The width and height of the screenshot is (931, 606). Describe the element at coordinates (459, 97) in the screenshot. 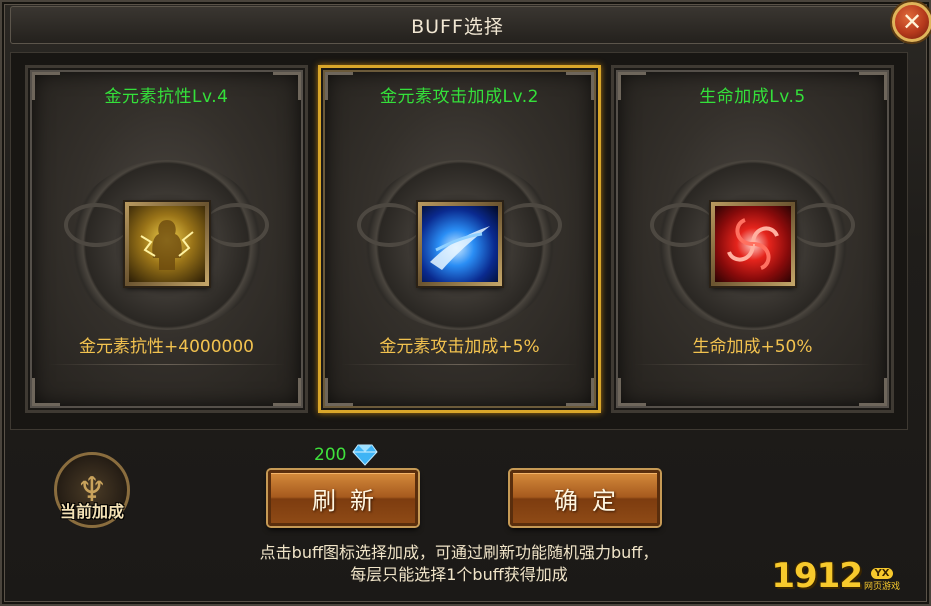

I see `buff-card-title: 金元素攻击加成Lv.2` at that location.